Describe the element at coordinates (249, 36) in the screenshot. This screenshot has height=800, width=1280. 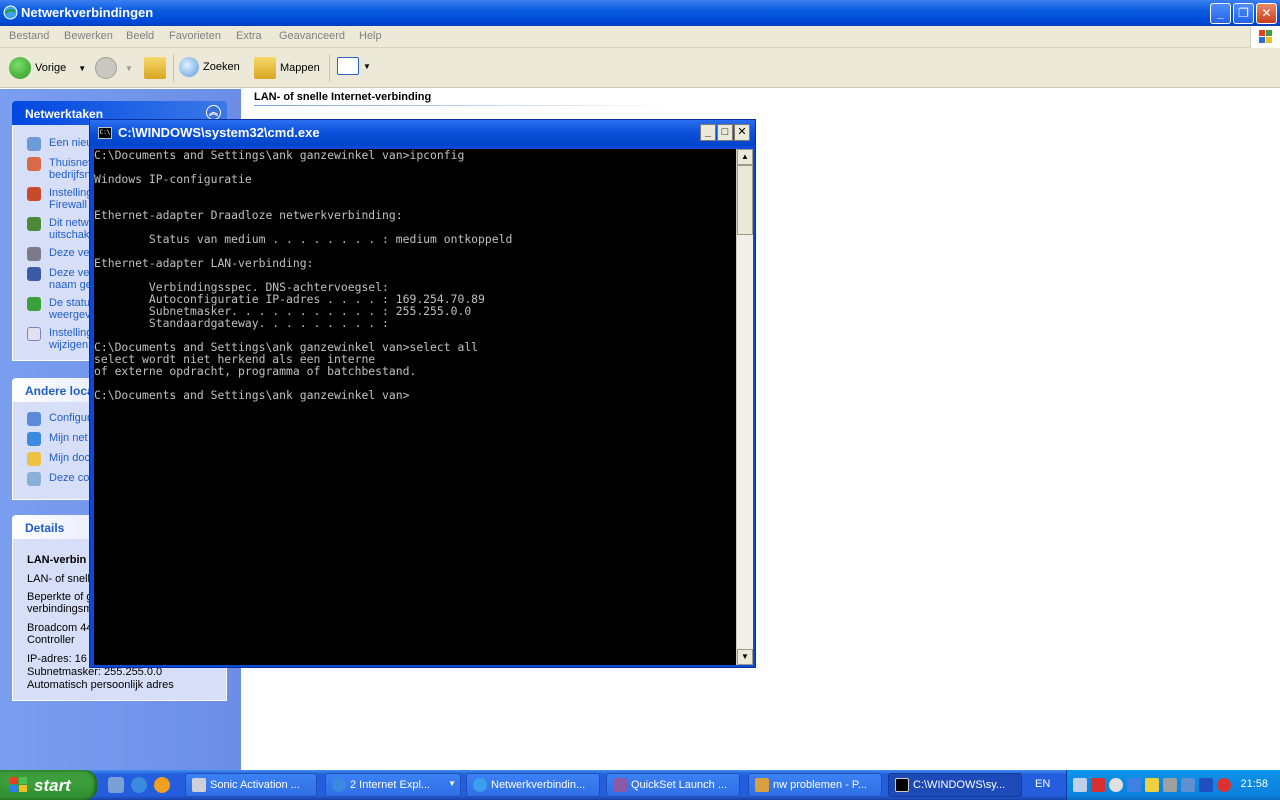
I see `menu-item-extra: Extra` at that location.